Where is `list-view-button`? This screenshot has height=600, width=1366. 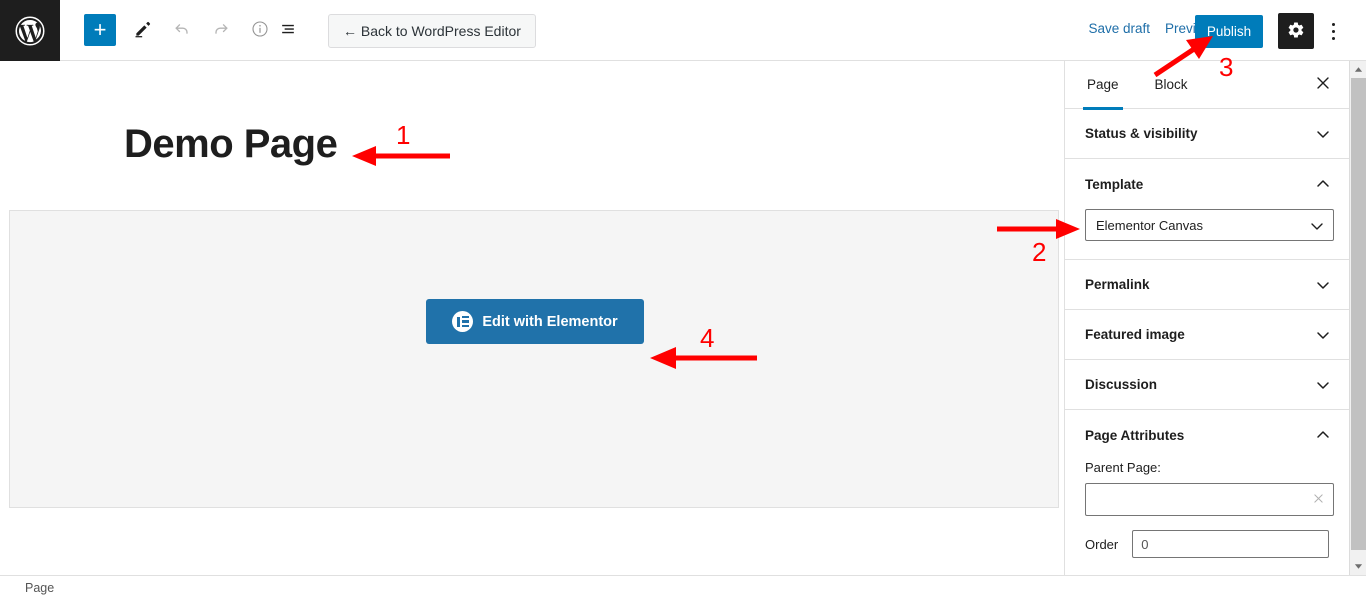
list-view-button is located at coordinates (288, 30).